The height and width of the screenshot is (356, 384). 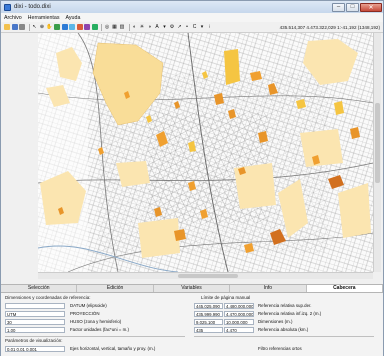 I want to click on vertical-scroll-thumb, so click(x=377, y=143).